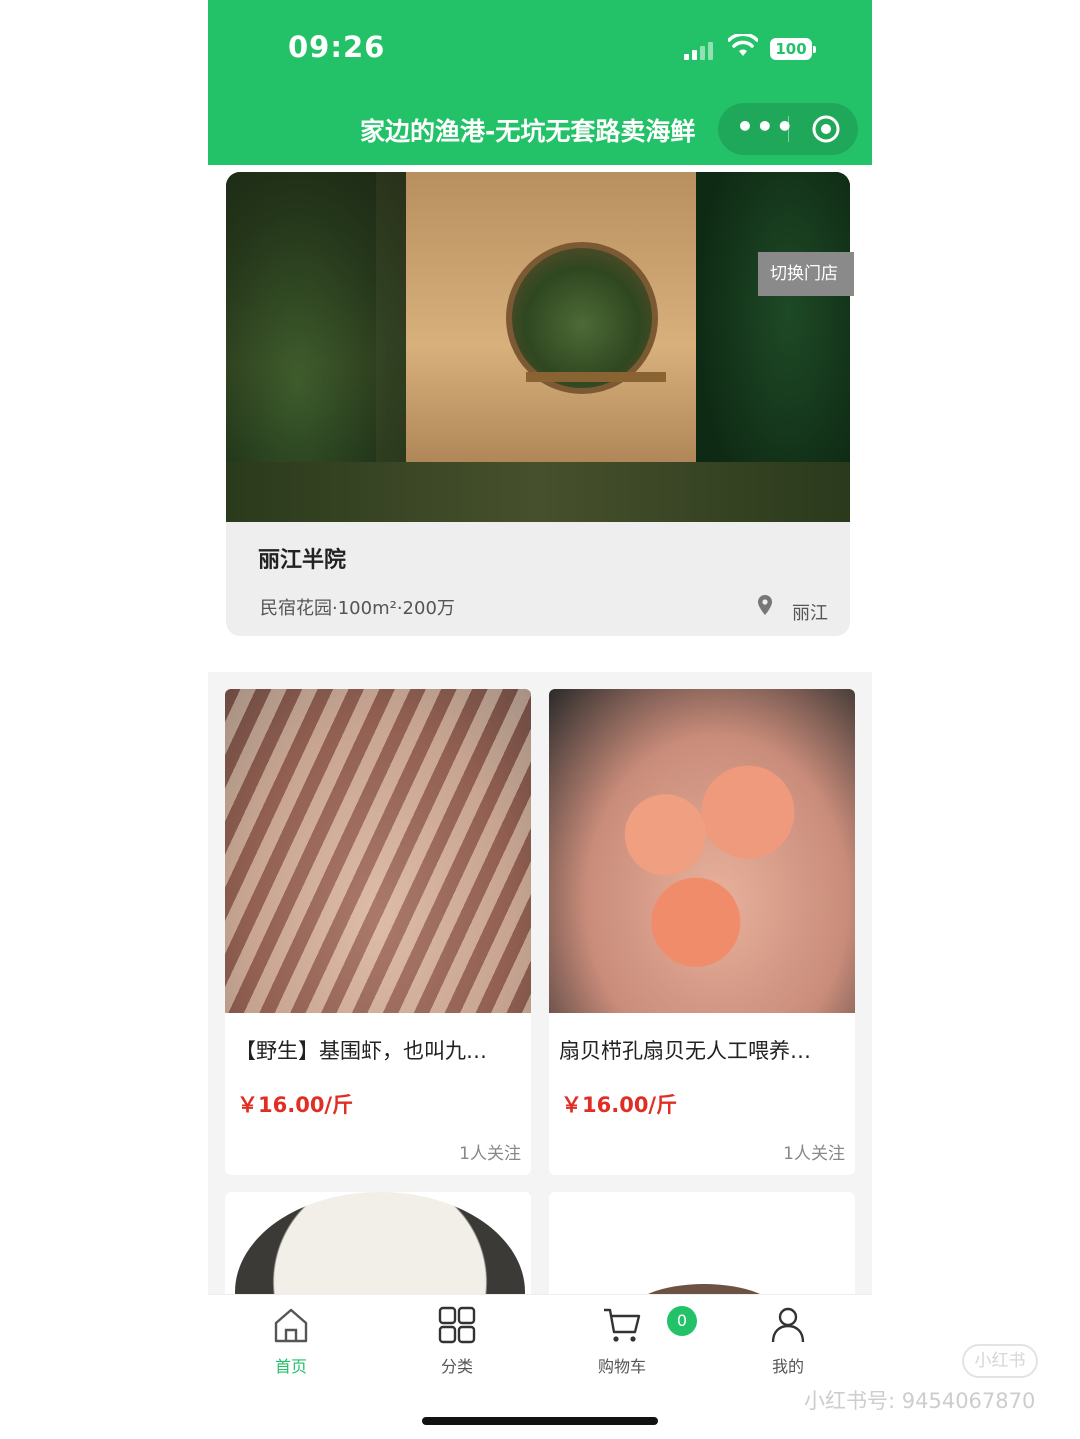  What do you see at coordinates (743, 45) in the screenshot?
I see `wifi-icon` at bounding box center [743, 45].